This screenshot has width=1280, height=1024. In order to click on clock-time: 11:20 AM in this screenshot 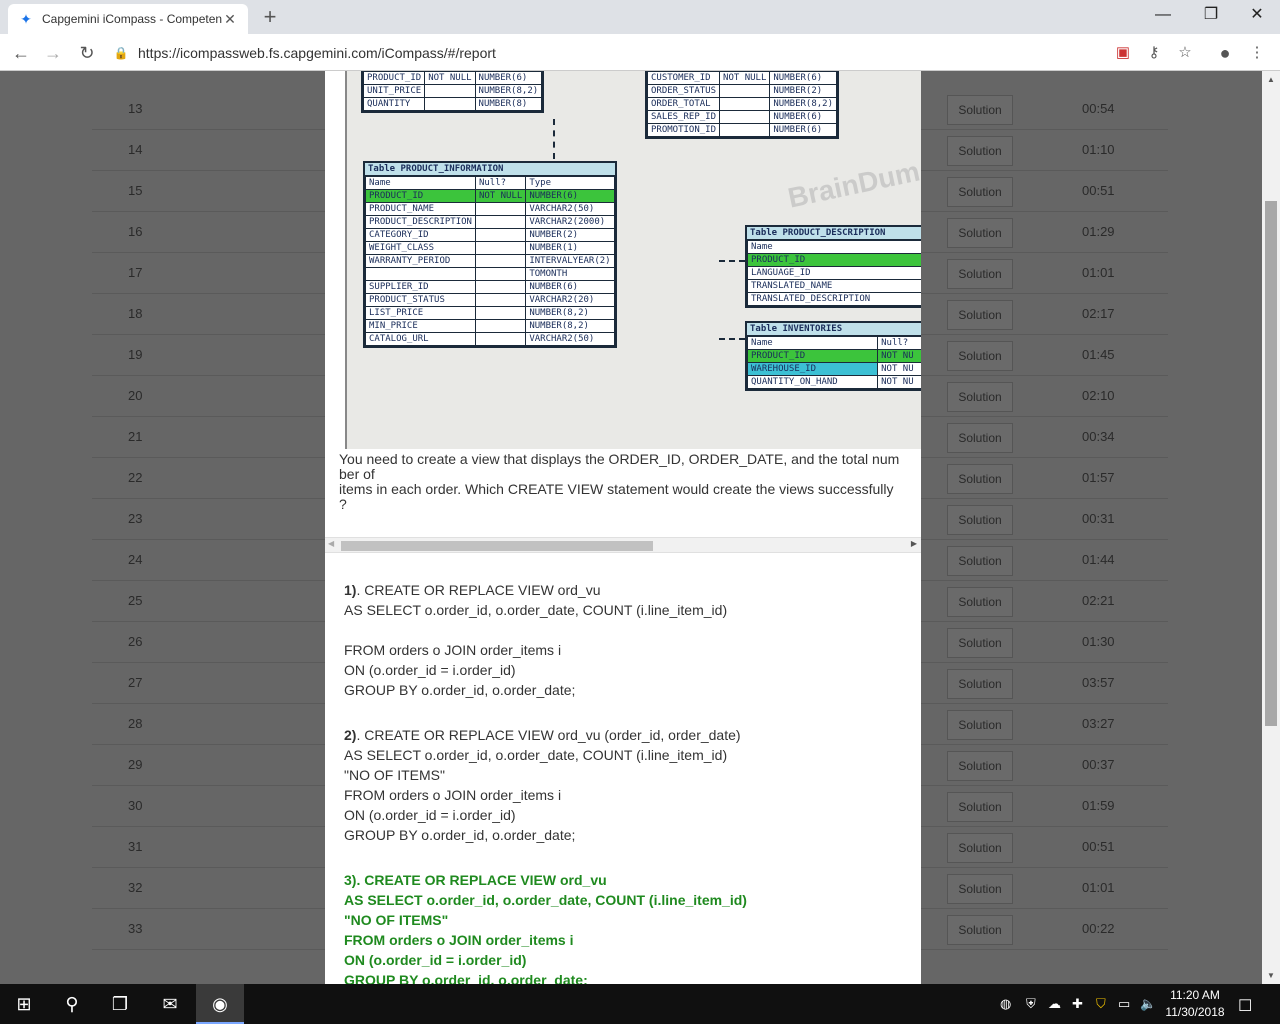, I will do `click(1195, 995)`.